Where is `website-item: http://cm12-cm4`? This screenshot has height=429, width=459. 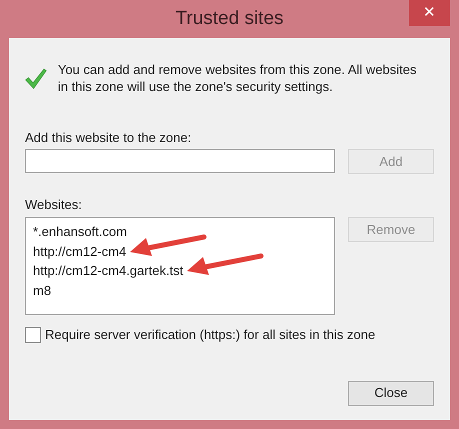 website-item: http://cm12-cm4 is located at coordinates (79, 251).